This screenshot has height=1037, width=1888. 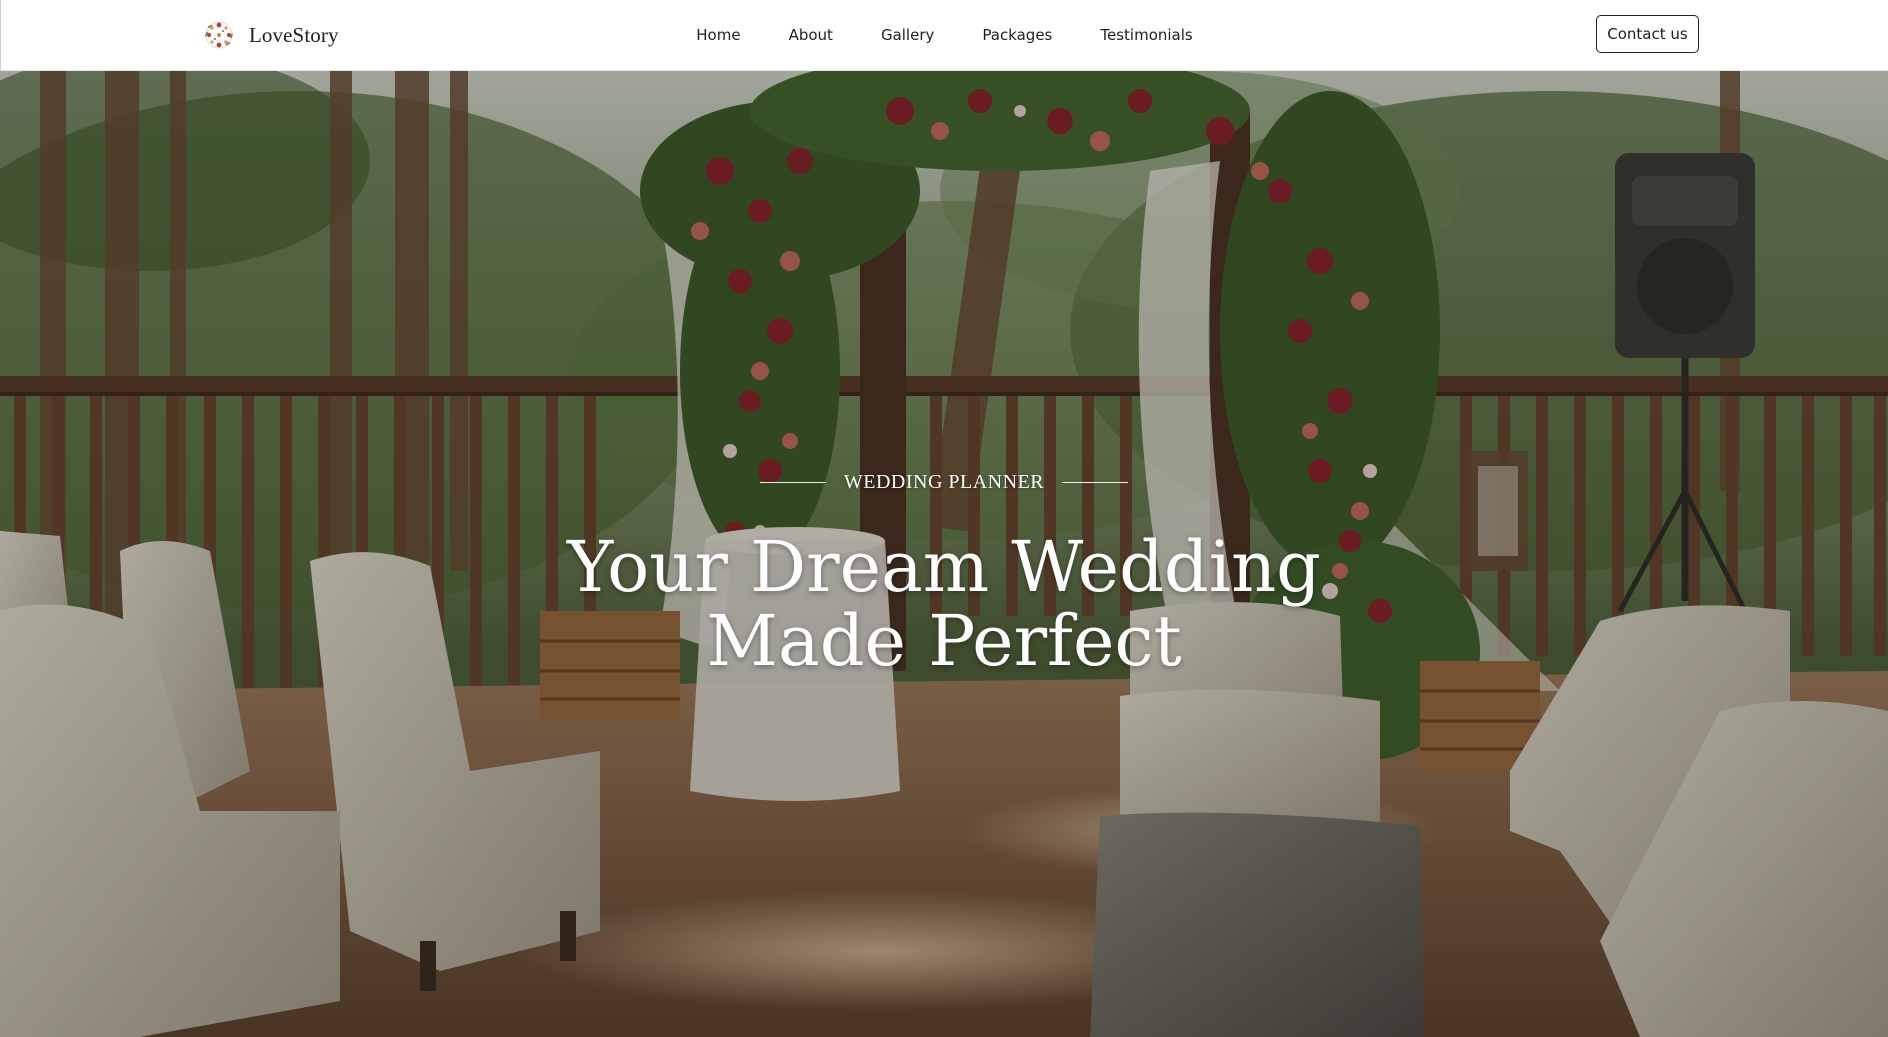 What do you see at coordinates (1095, 482) in the screenshot?
I see `eyebrow-divider-right` at bounding box center [1095, 482].